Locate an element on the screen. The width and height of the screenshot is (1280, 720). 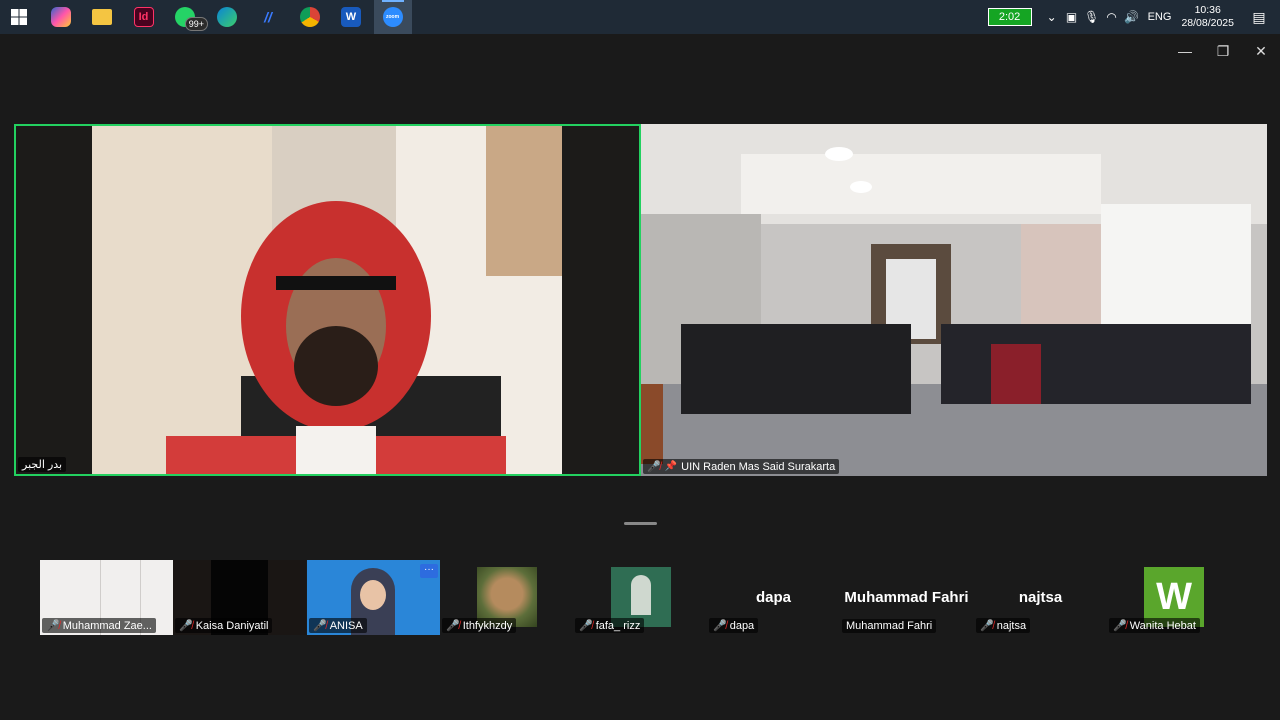
folder-icon is located at coordinates (102, 17).